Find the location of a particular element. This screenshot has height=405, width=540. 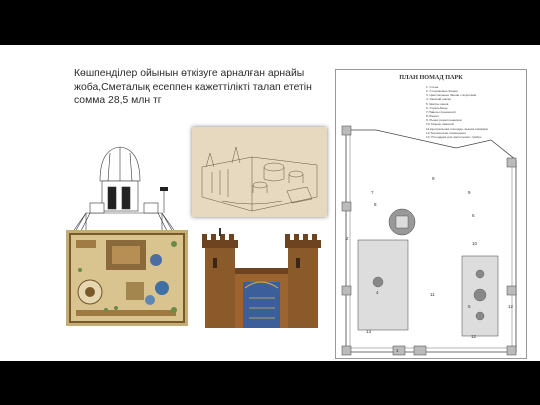

svg-text: 6 is located at coordinates (473, 215).